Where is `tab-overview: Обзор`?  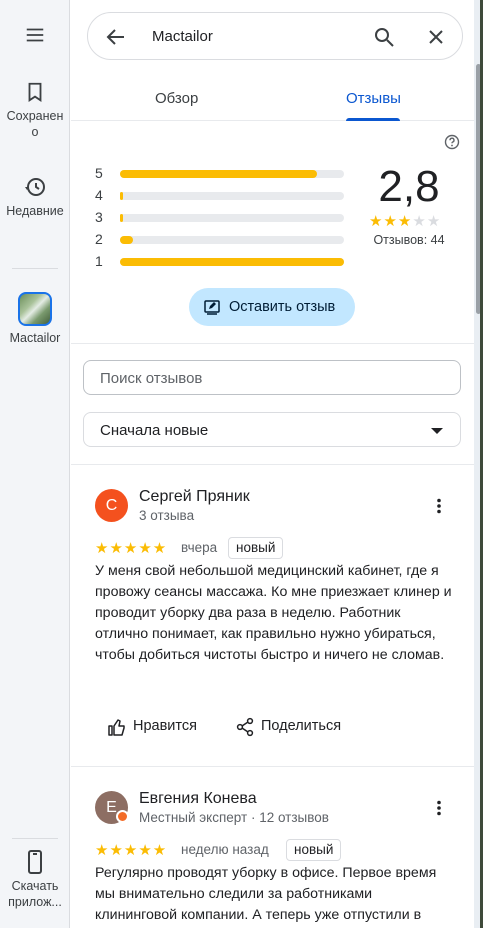 tab-overview: Обзор is located at coordinates (176, 98).